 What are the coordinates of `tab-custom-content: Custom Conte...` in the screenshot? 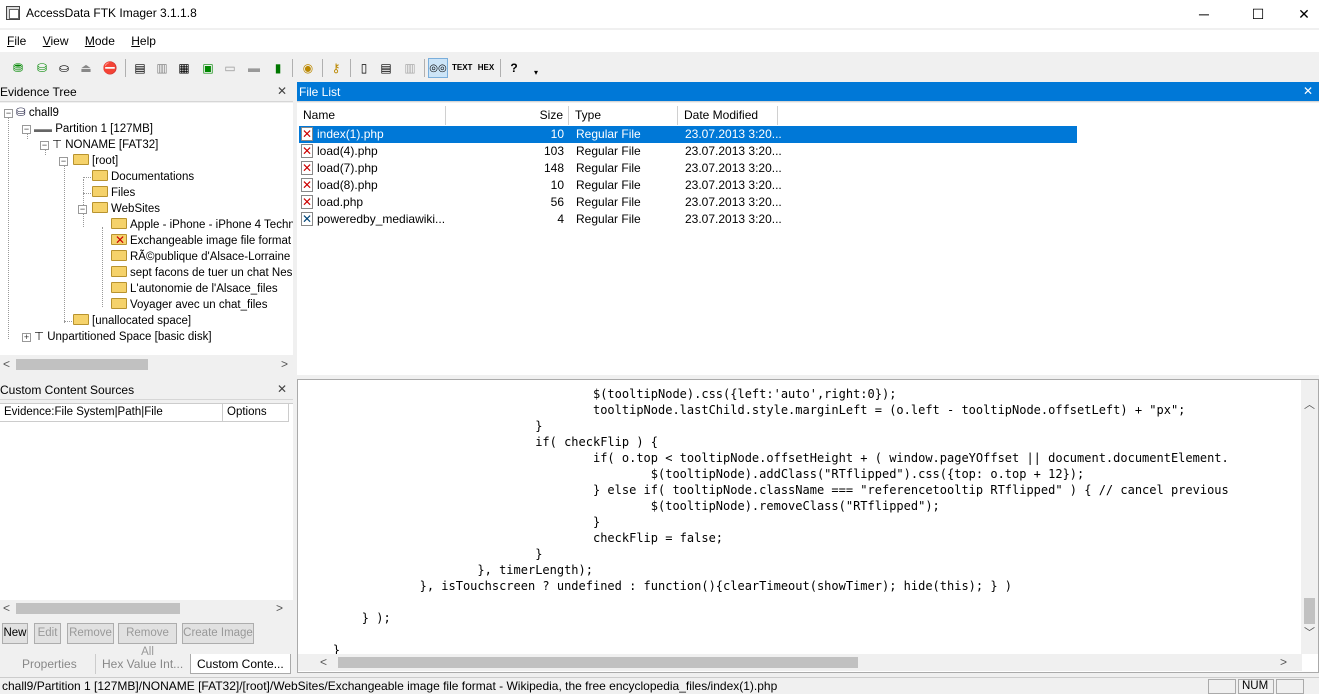 It's located at (240, 664).